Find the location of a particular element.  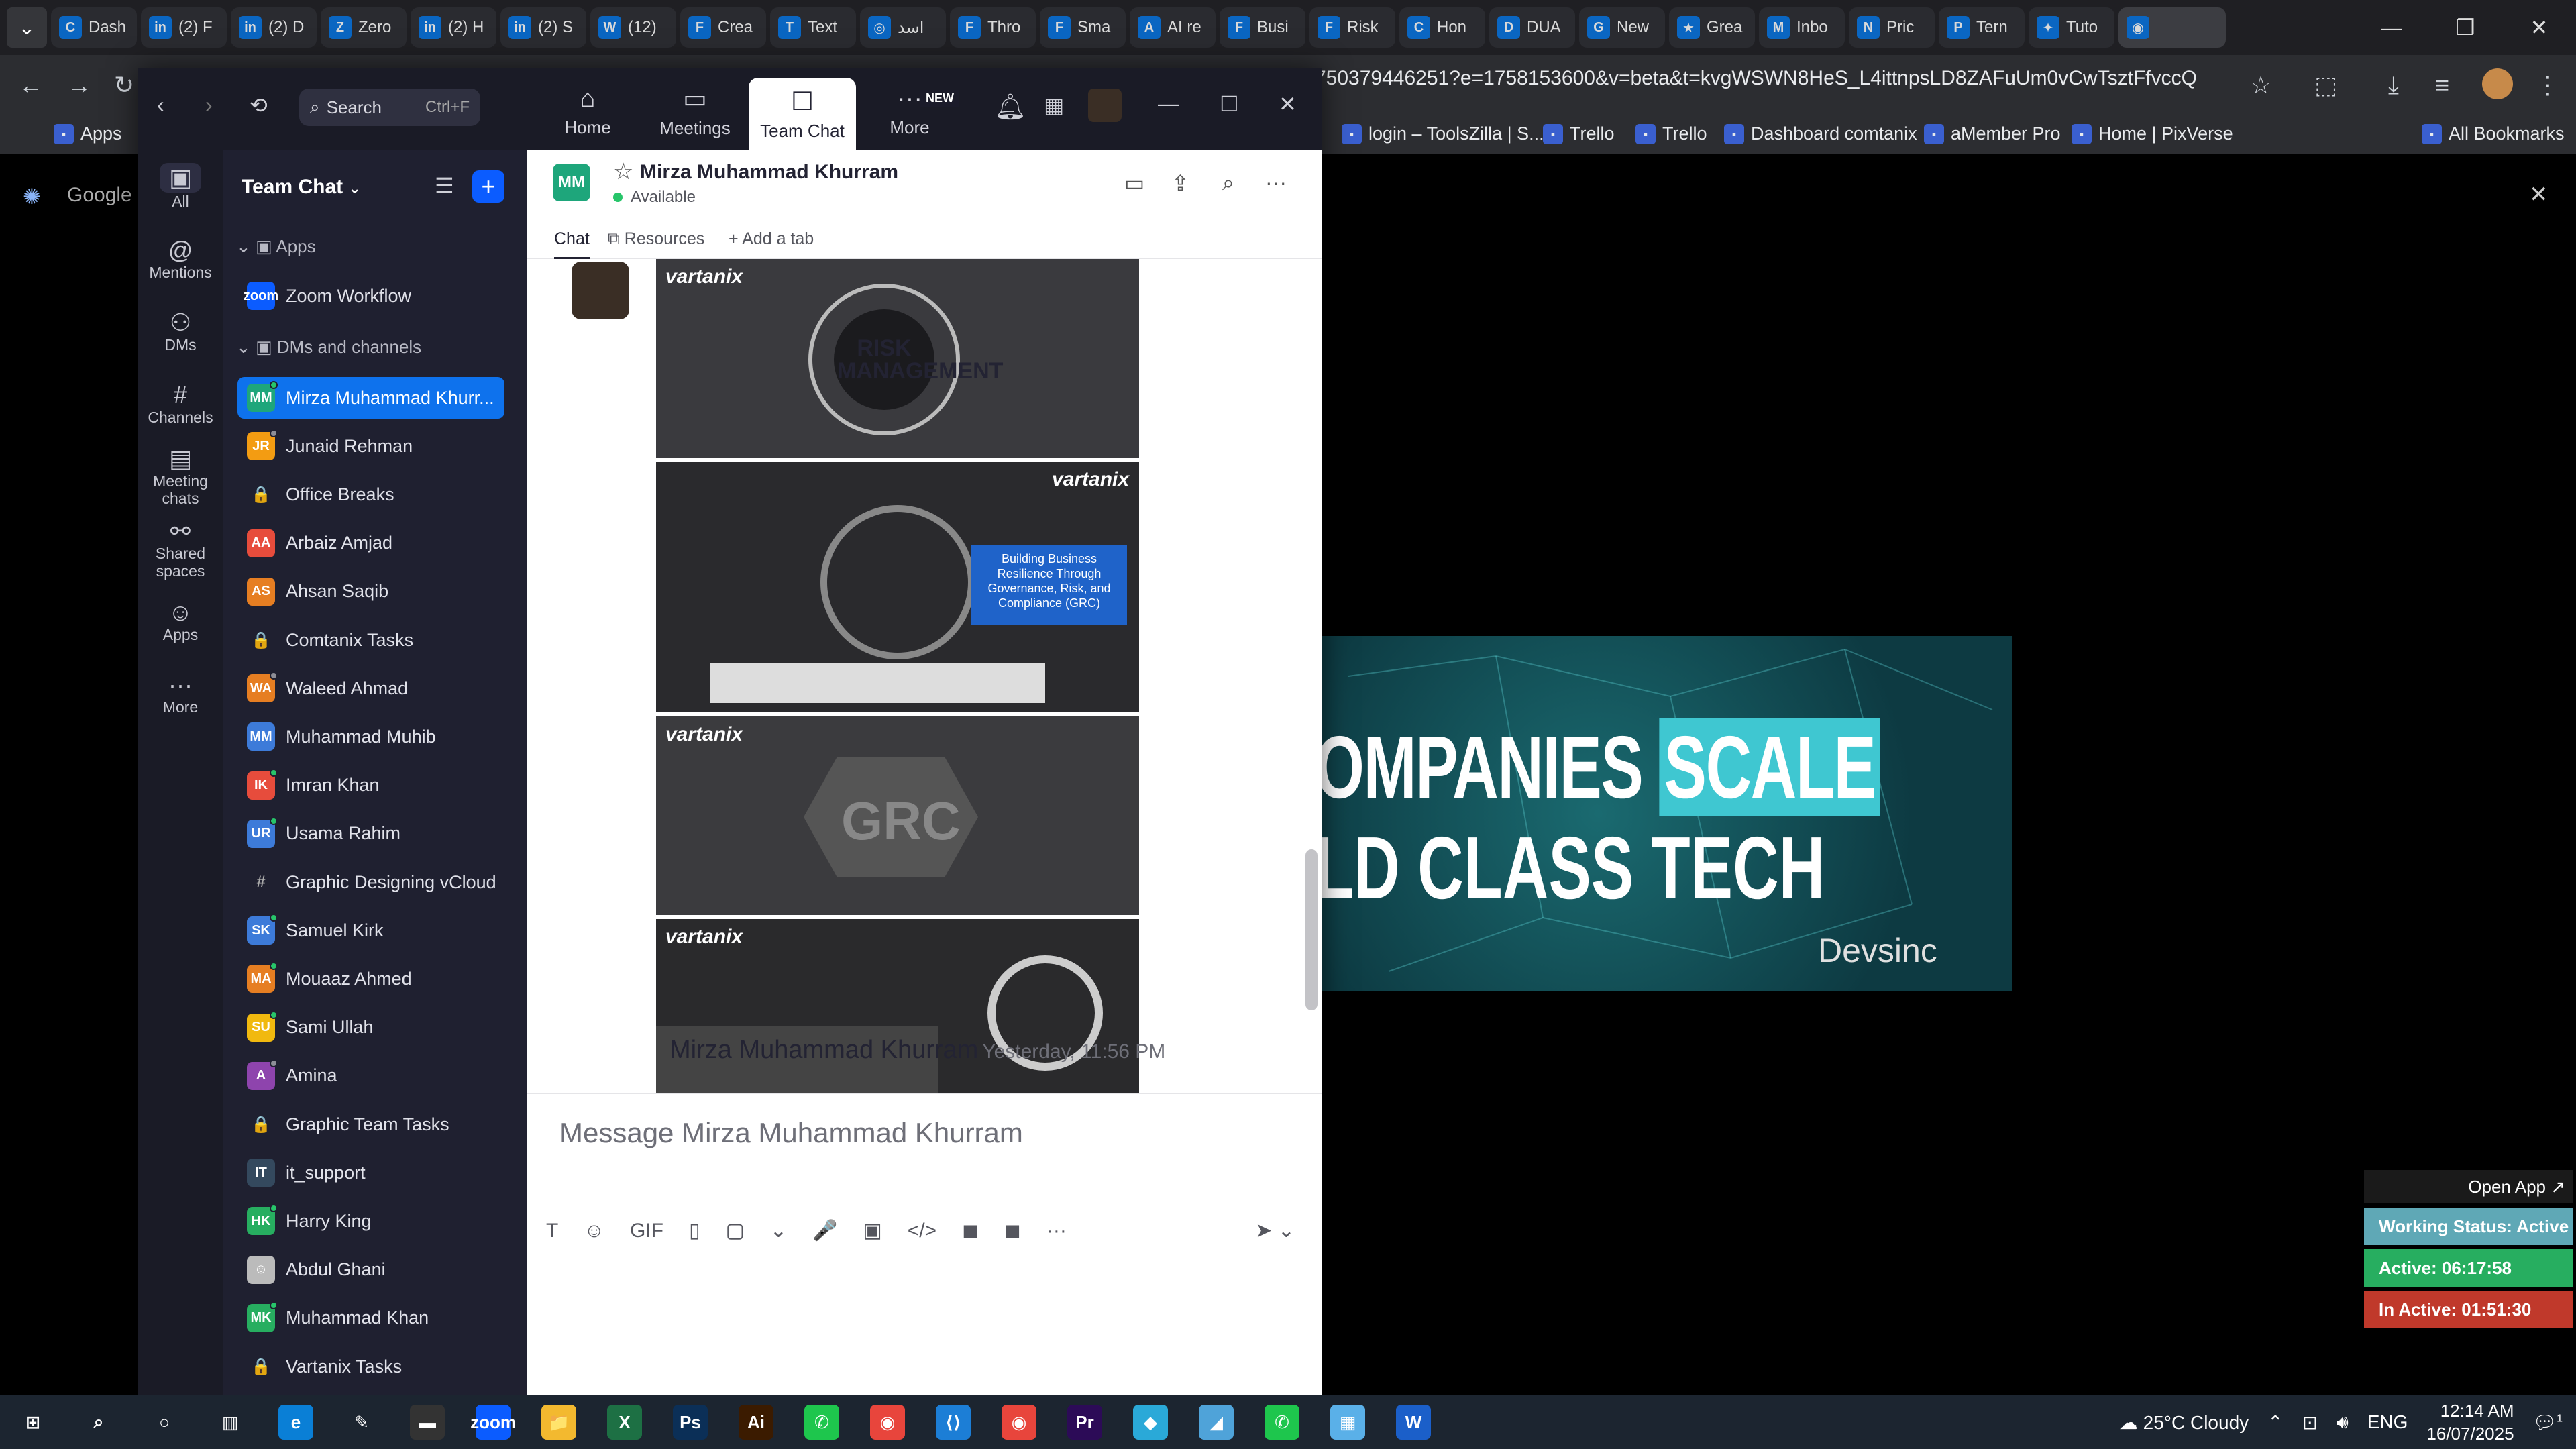

taskbar-app: X is located at coordinates (624, 1422).